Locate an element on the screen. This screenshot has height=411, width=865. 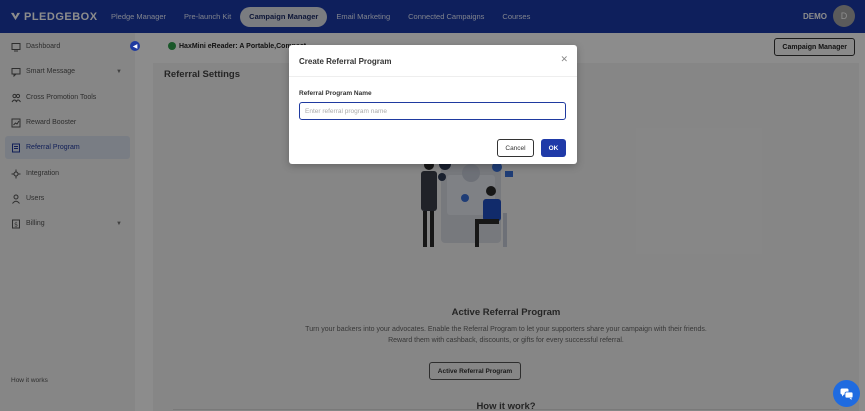
referral-name-label: Referral Program Name is located at coordinates (335, 93).